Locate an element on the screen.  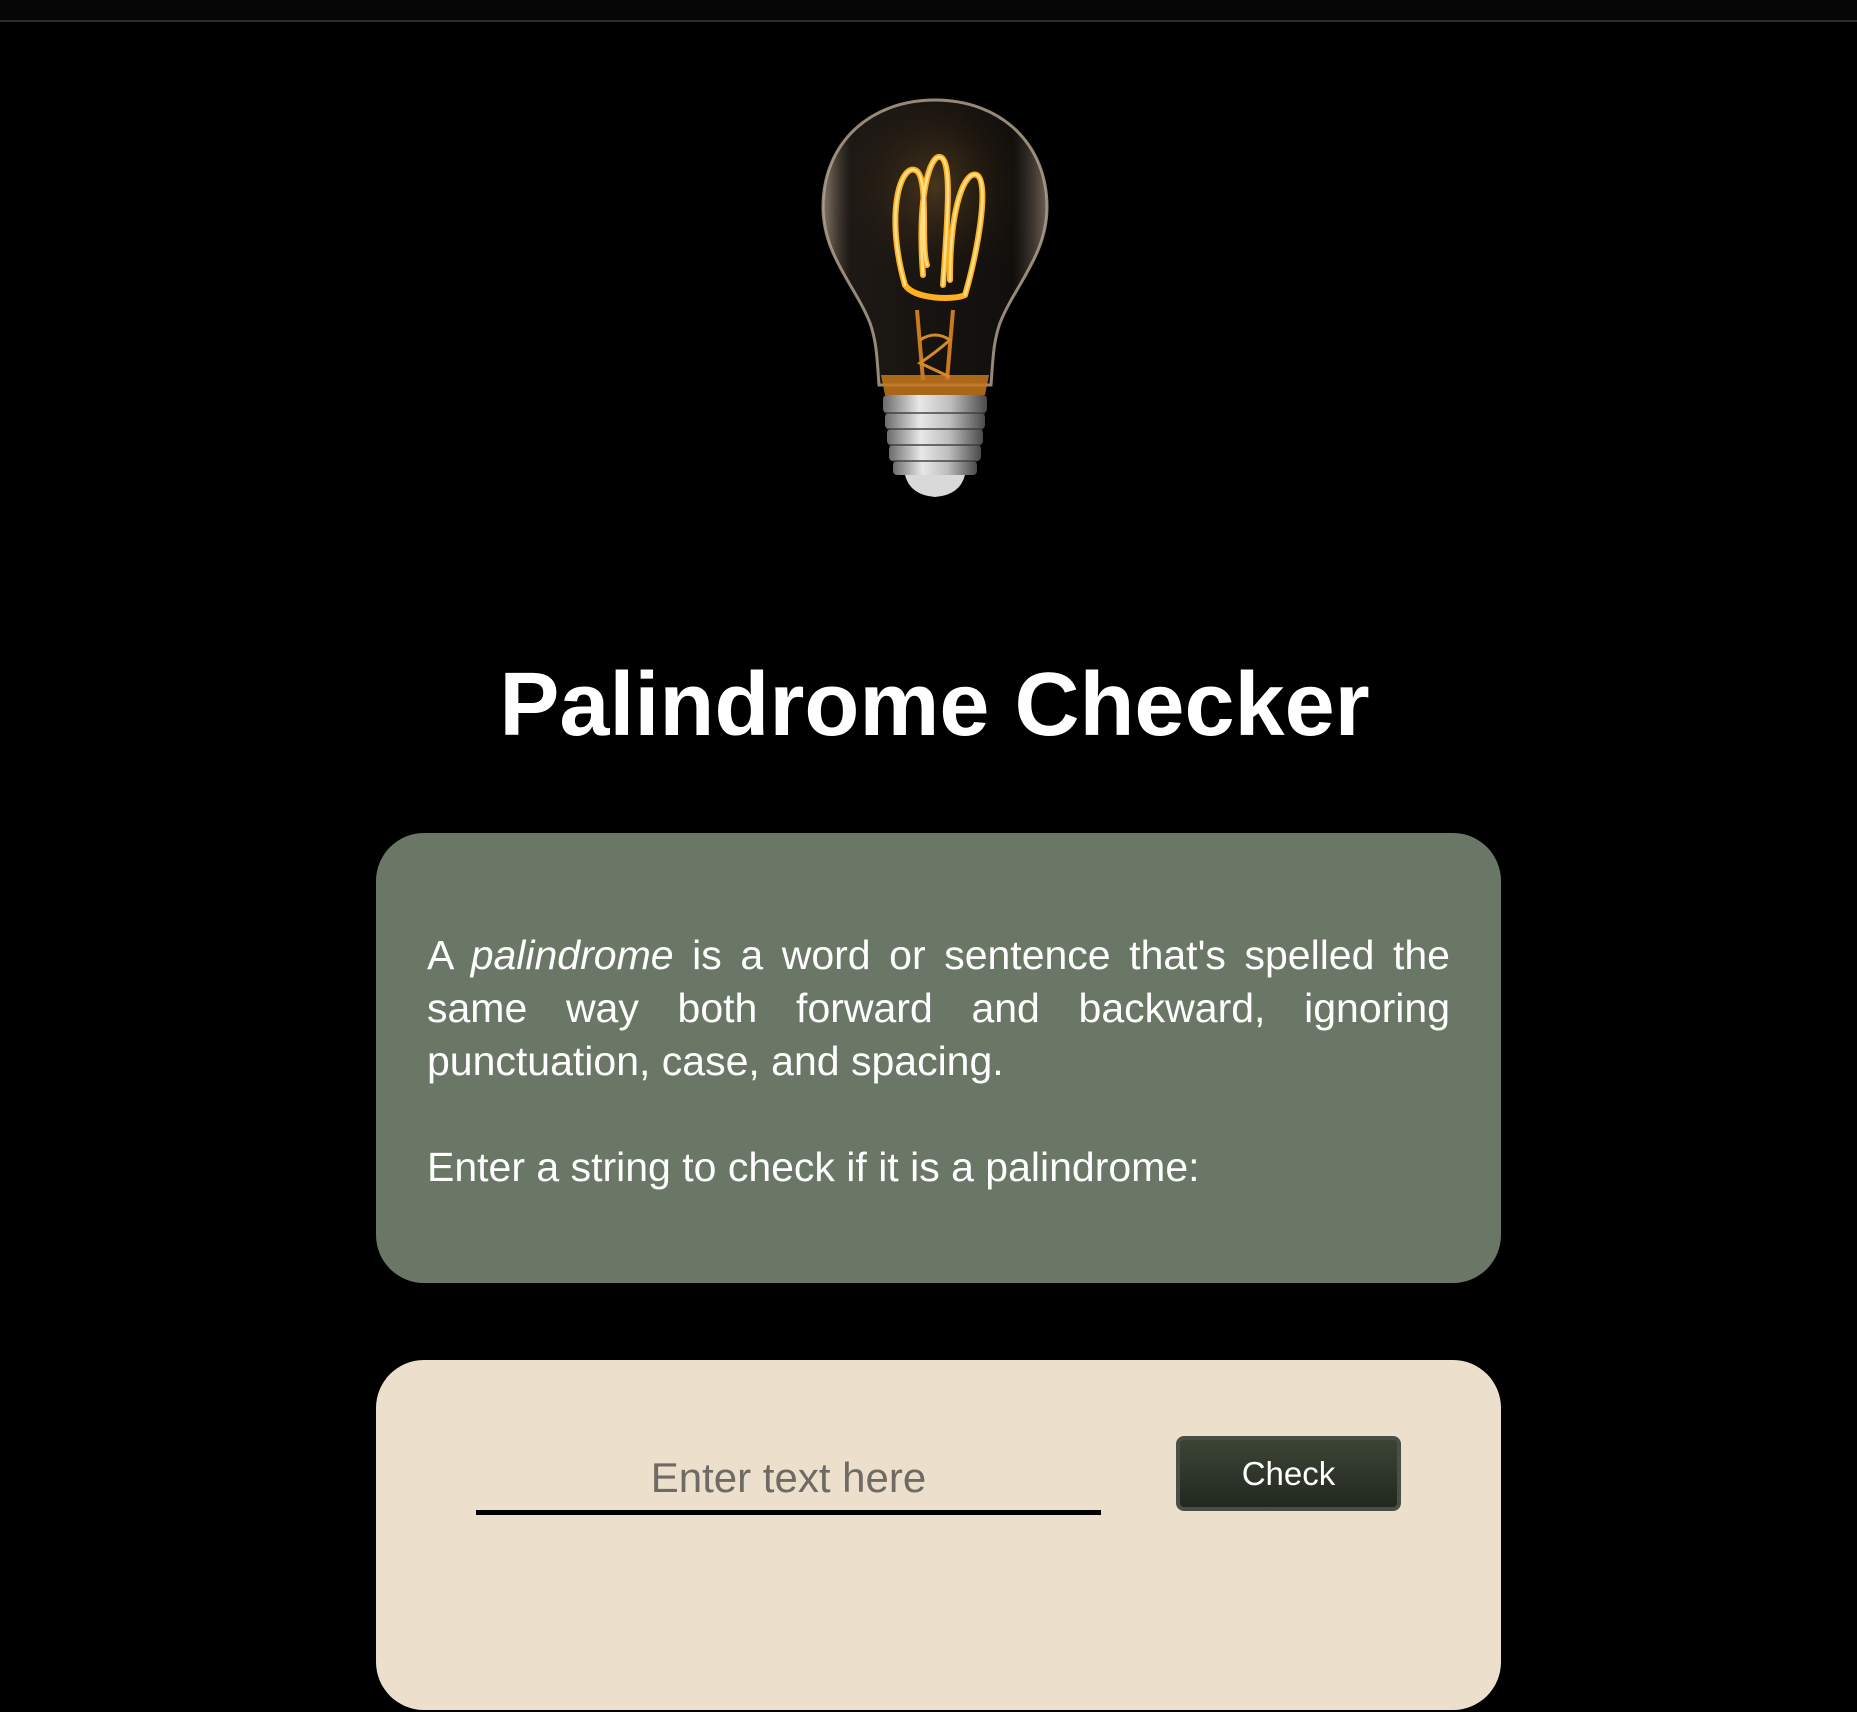
check-button: Check is located at coordinates (1288, 1473).